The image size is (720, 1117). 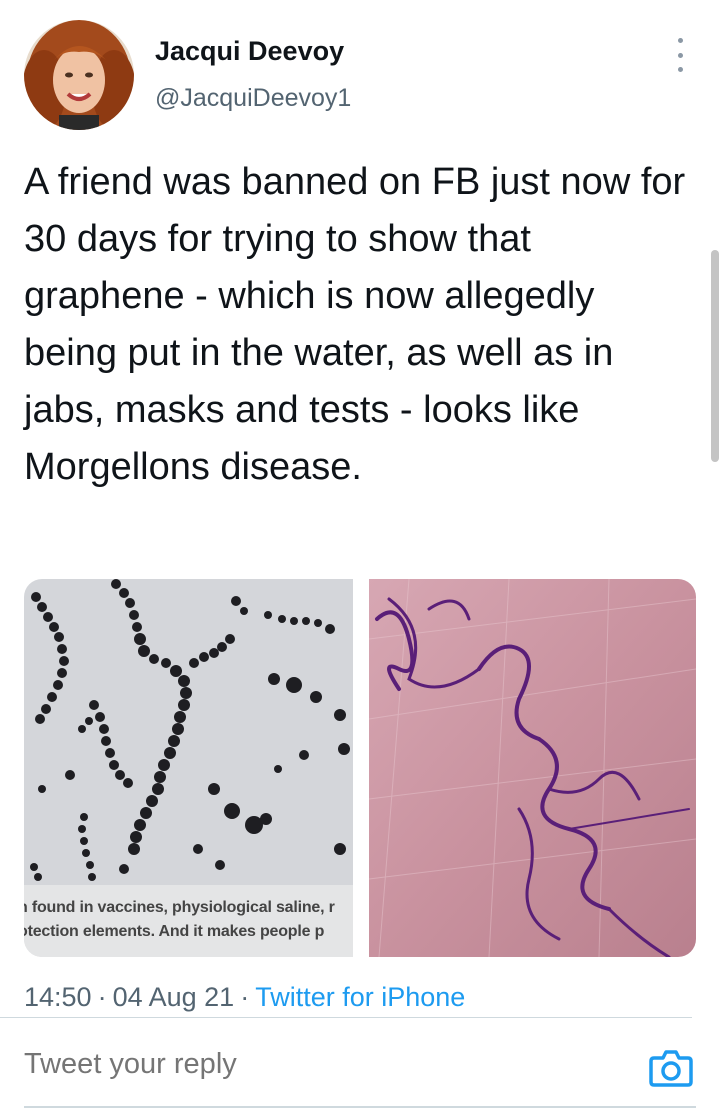 I want to click on camera-icon, so click(x=671, y=1067).